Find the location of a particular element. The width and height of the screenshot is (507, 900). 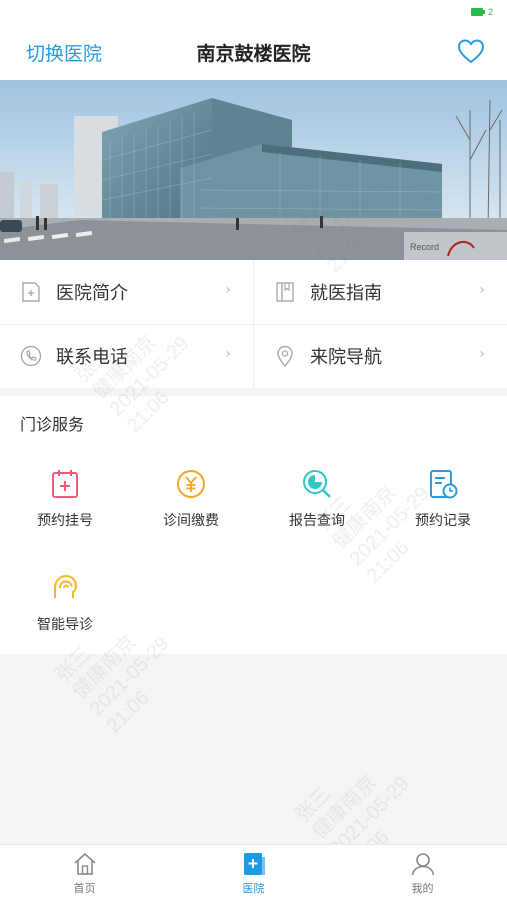

record-clock-icon is located at coordinates (444, 484).